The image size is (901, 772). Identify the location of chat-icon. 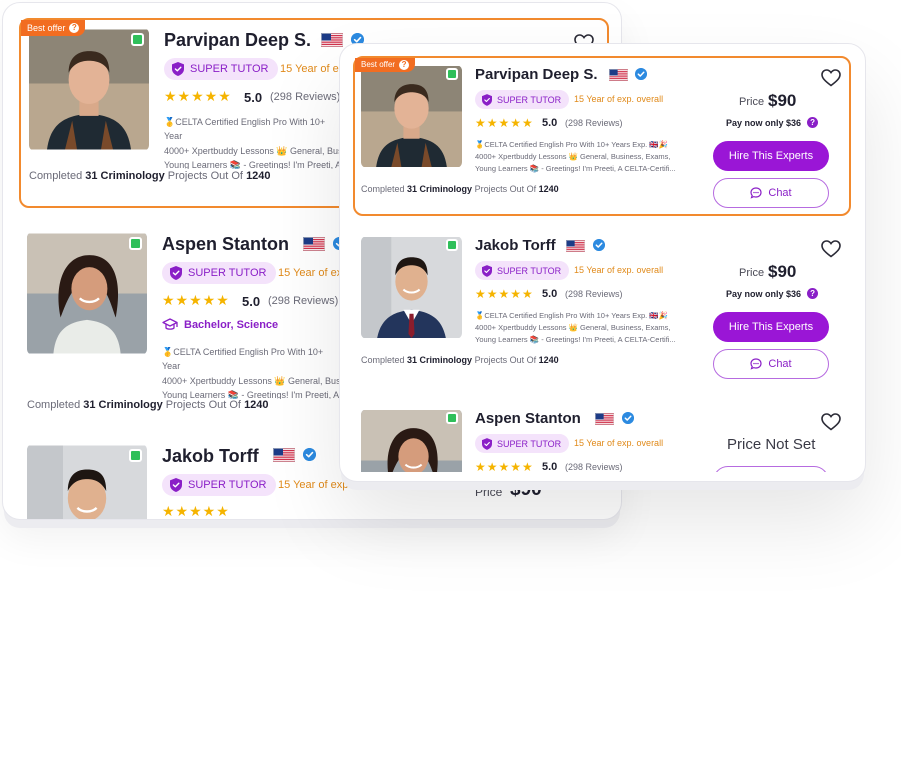
(756, 364).